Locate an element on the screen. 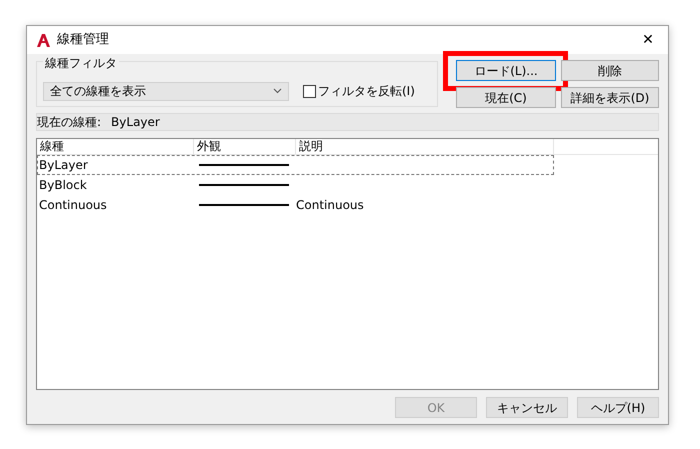  list-row: Continuous Continuous is located at coordinates (295, 205).